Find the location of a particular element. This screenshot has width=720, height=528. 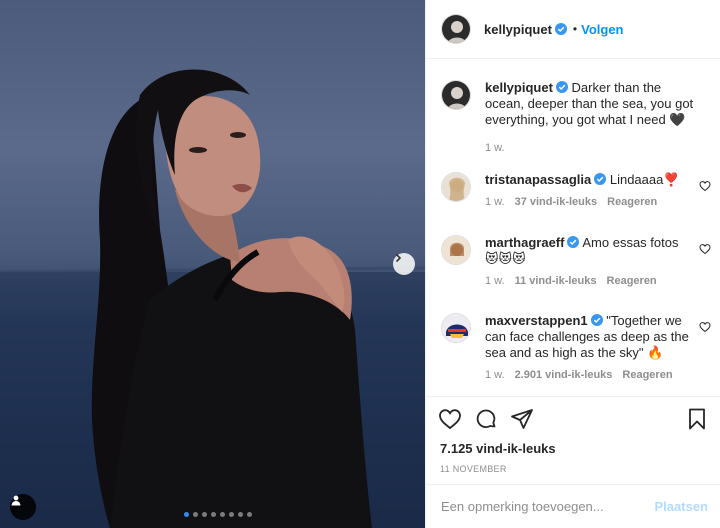

caption-time: 1 w. is located at coordinates (495, 148).